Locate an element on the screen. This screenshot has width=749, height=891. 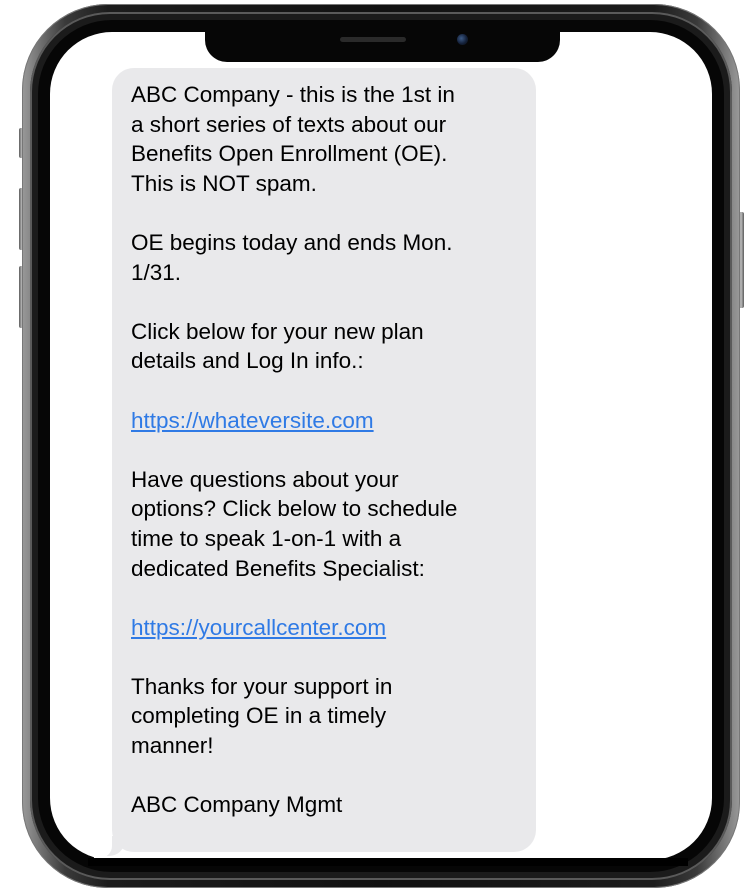
earpiece-speaker is located at coordinates (373, 39).